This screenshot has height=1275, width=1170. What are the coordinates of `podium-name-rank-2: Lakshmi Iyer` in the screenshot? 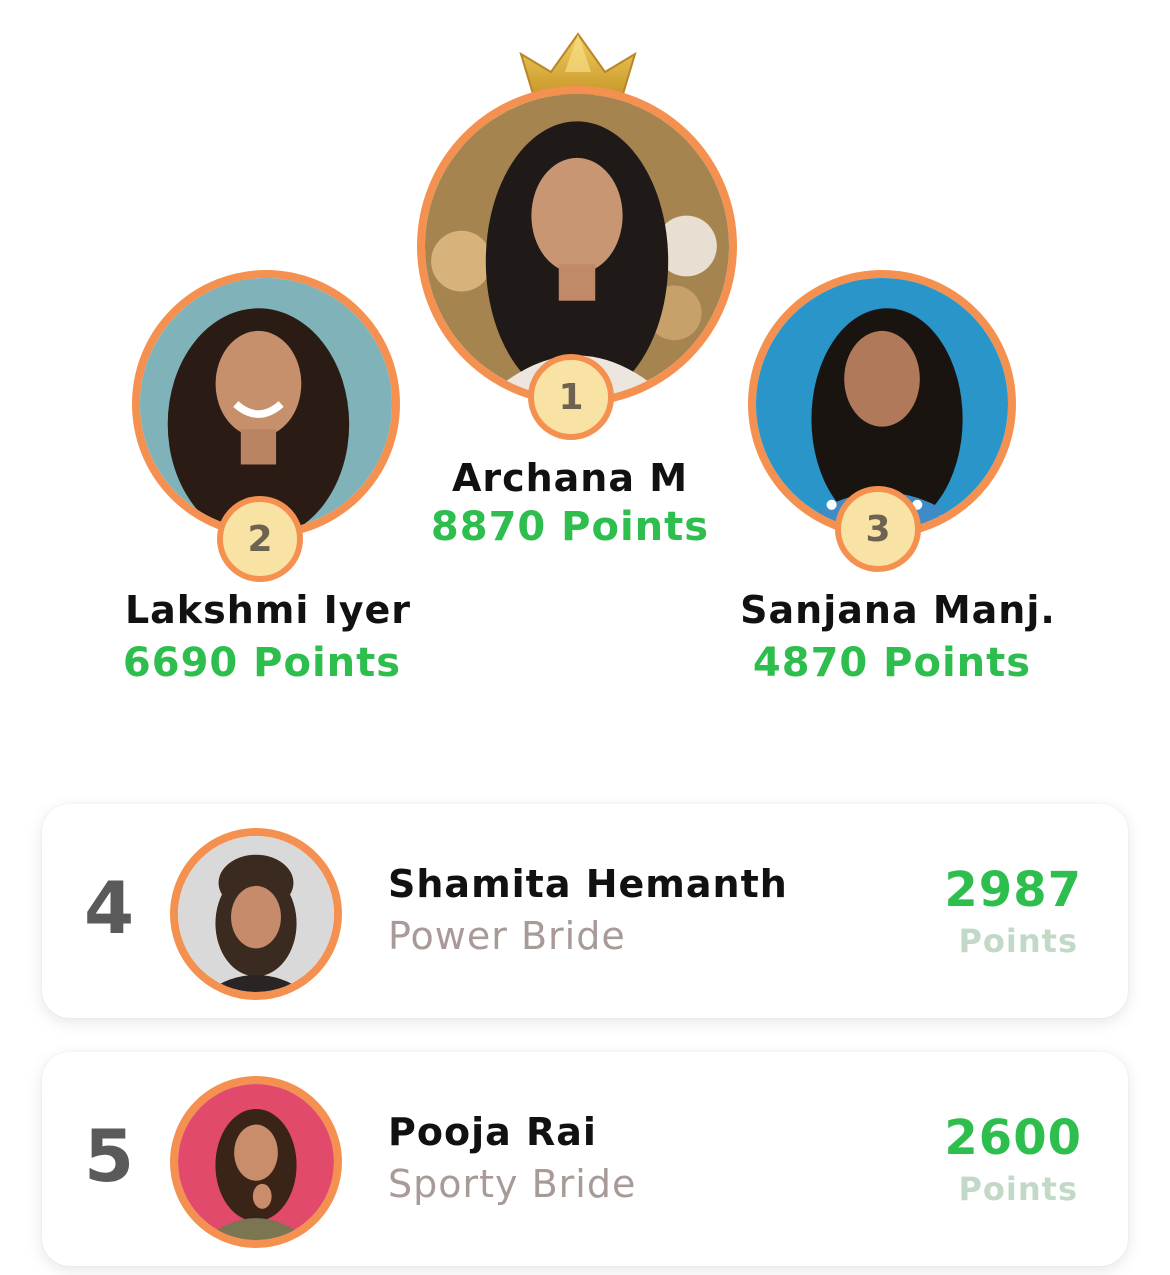 It's located at (268, 610).